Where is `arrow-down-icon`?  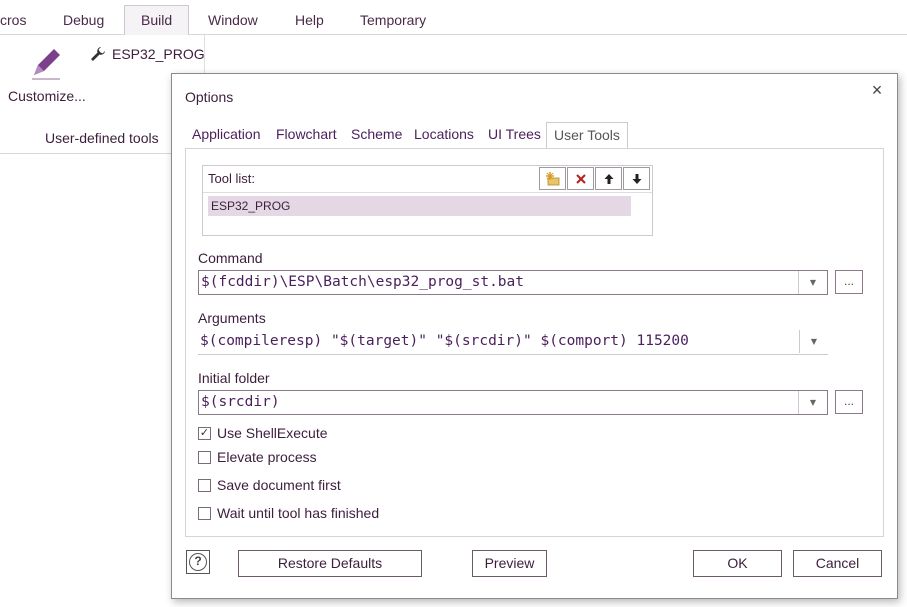
arrow-down-icon is located at coordinates (636, 179).